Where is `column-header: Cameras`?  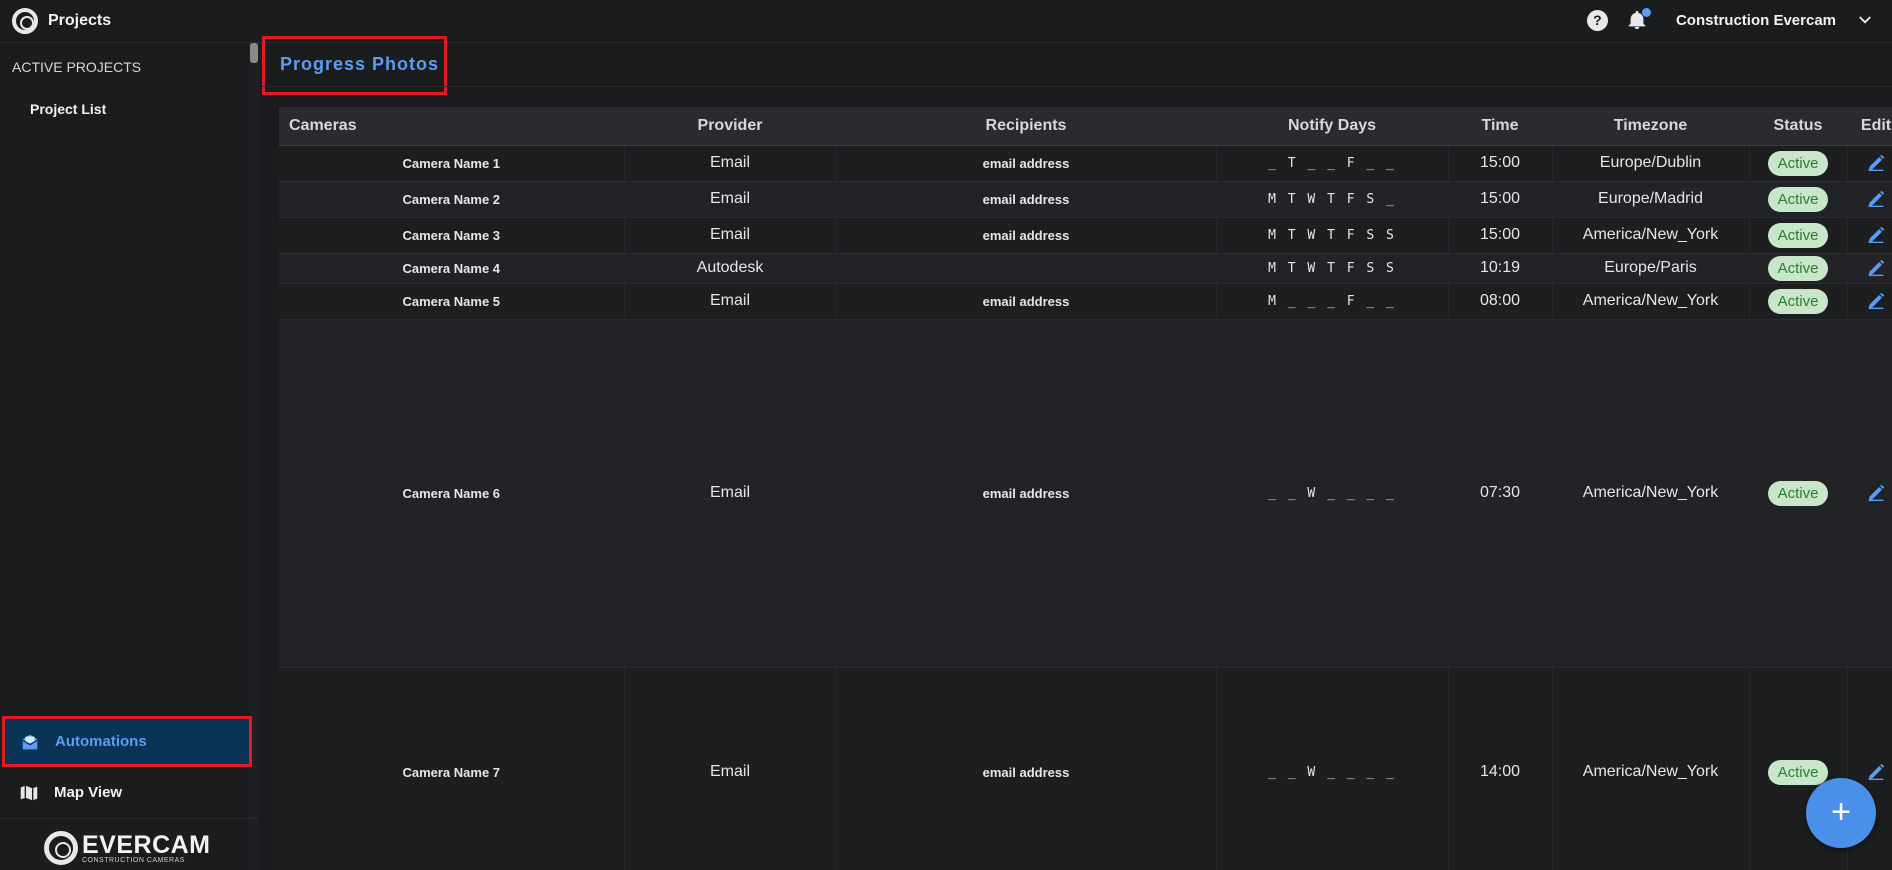
column-header: Cameras is located at coordinates (451, 126).